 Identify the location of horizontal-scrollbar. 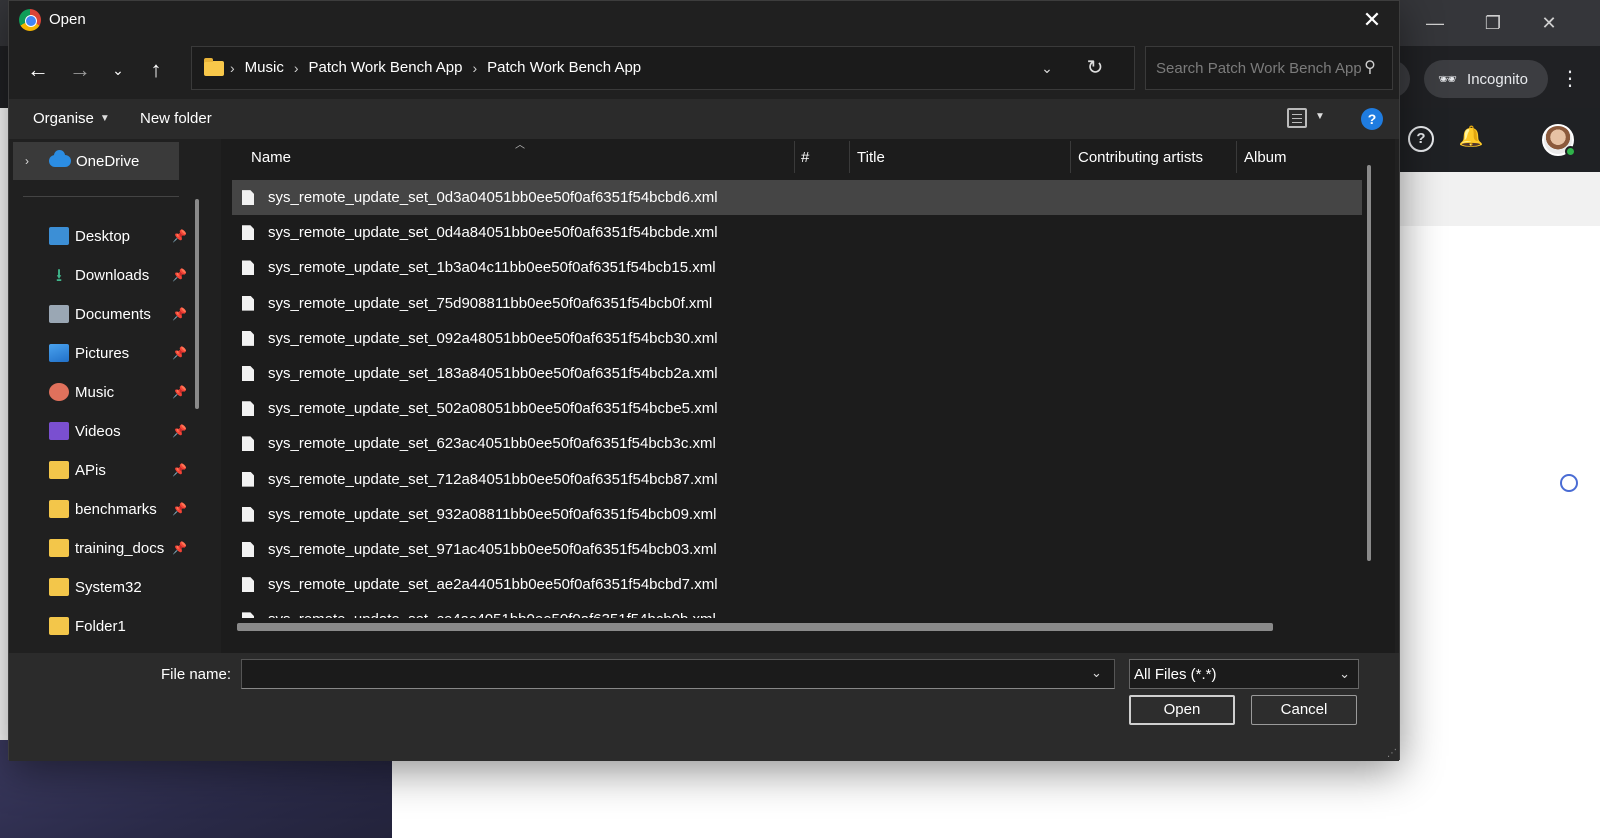
(755, 627).